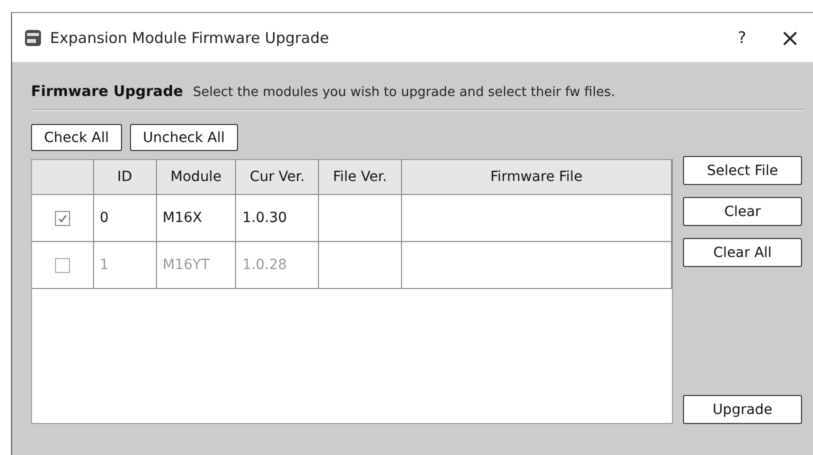 The width and height of the screenshot is (813, 455). Describe the element at coordinates (537, 177) in the screenshot. I see `column-header: Firmware File` at that location.